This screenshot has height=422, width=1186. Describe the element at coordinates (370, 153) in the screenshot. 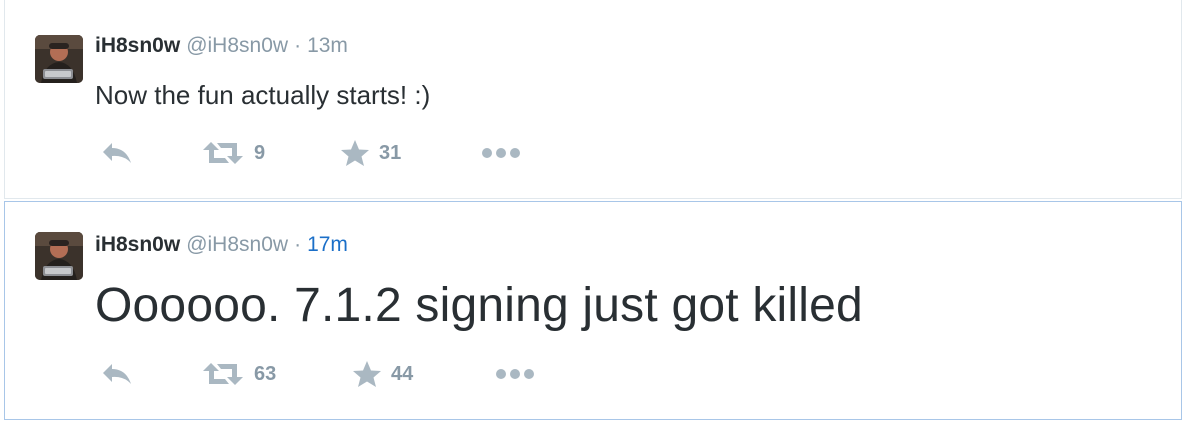

I see `favorite-button: 31` at that location.